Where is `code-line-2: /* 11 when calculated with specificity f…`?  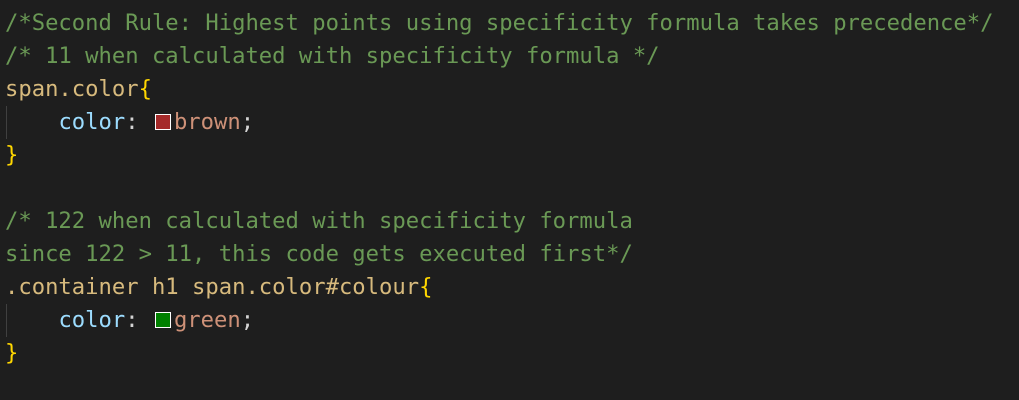 code-line-2: /* 11 when calculated with specificity f… is located at coordinates (332, 56).